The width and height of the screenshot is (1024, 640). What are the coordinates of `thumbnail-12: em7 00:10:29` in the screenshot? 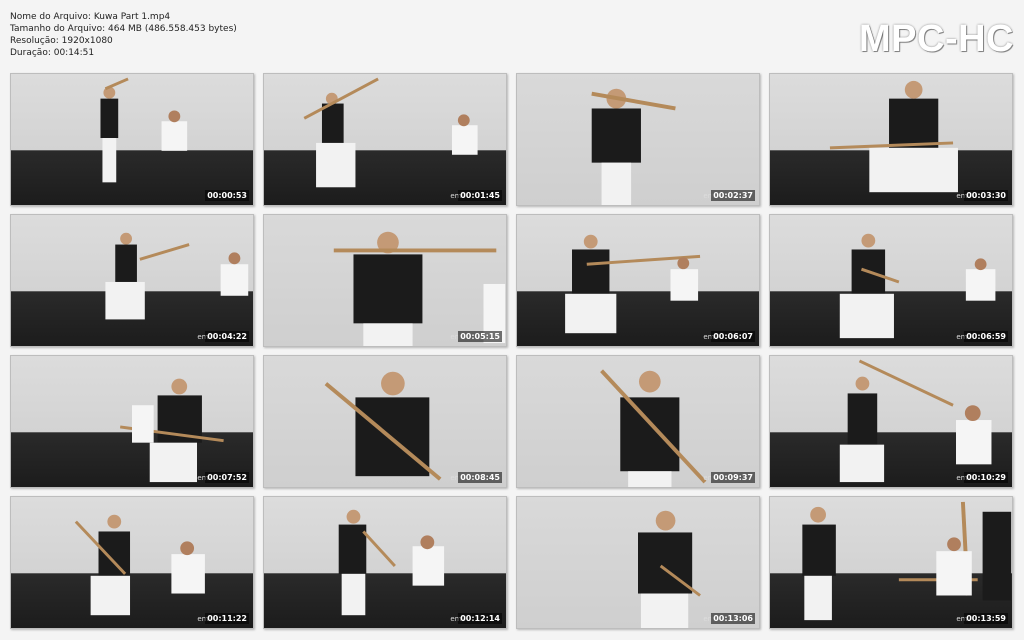 It's located at (891, 421).